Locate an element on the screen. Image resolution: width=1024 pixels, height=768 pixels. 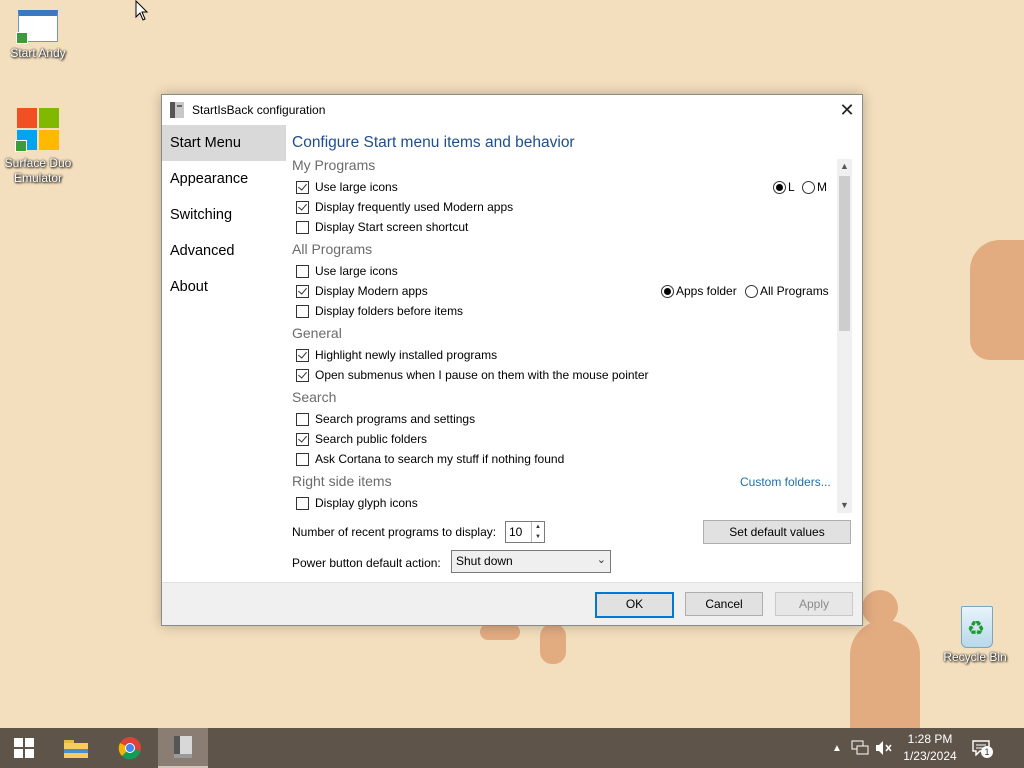
radio-apps-folder: Apps folder is located at coordinates (699, 291).